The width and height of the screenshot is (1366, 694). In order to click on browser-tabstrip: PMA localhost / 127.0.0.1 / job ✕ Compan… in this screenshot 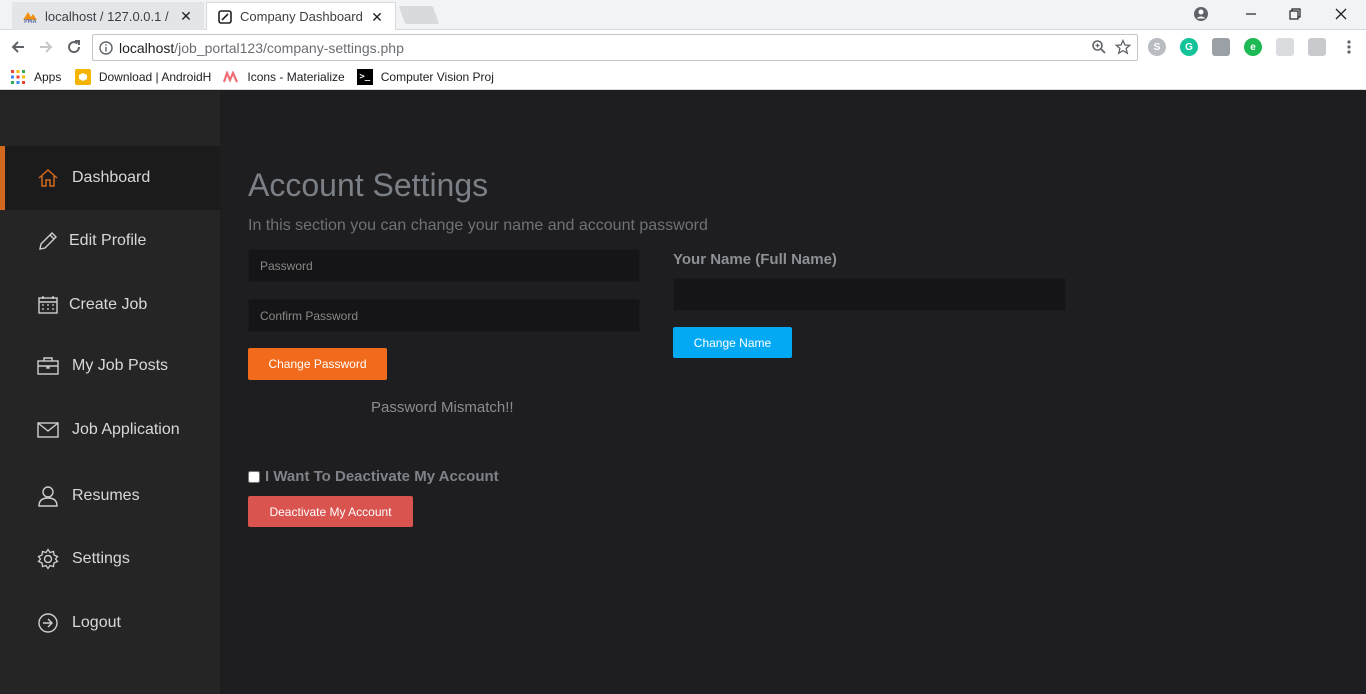, I will do `click(683, 15)`.